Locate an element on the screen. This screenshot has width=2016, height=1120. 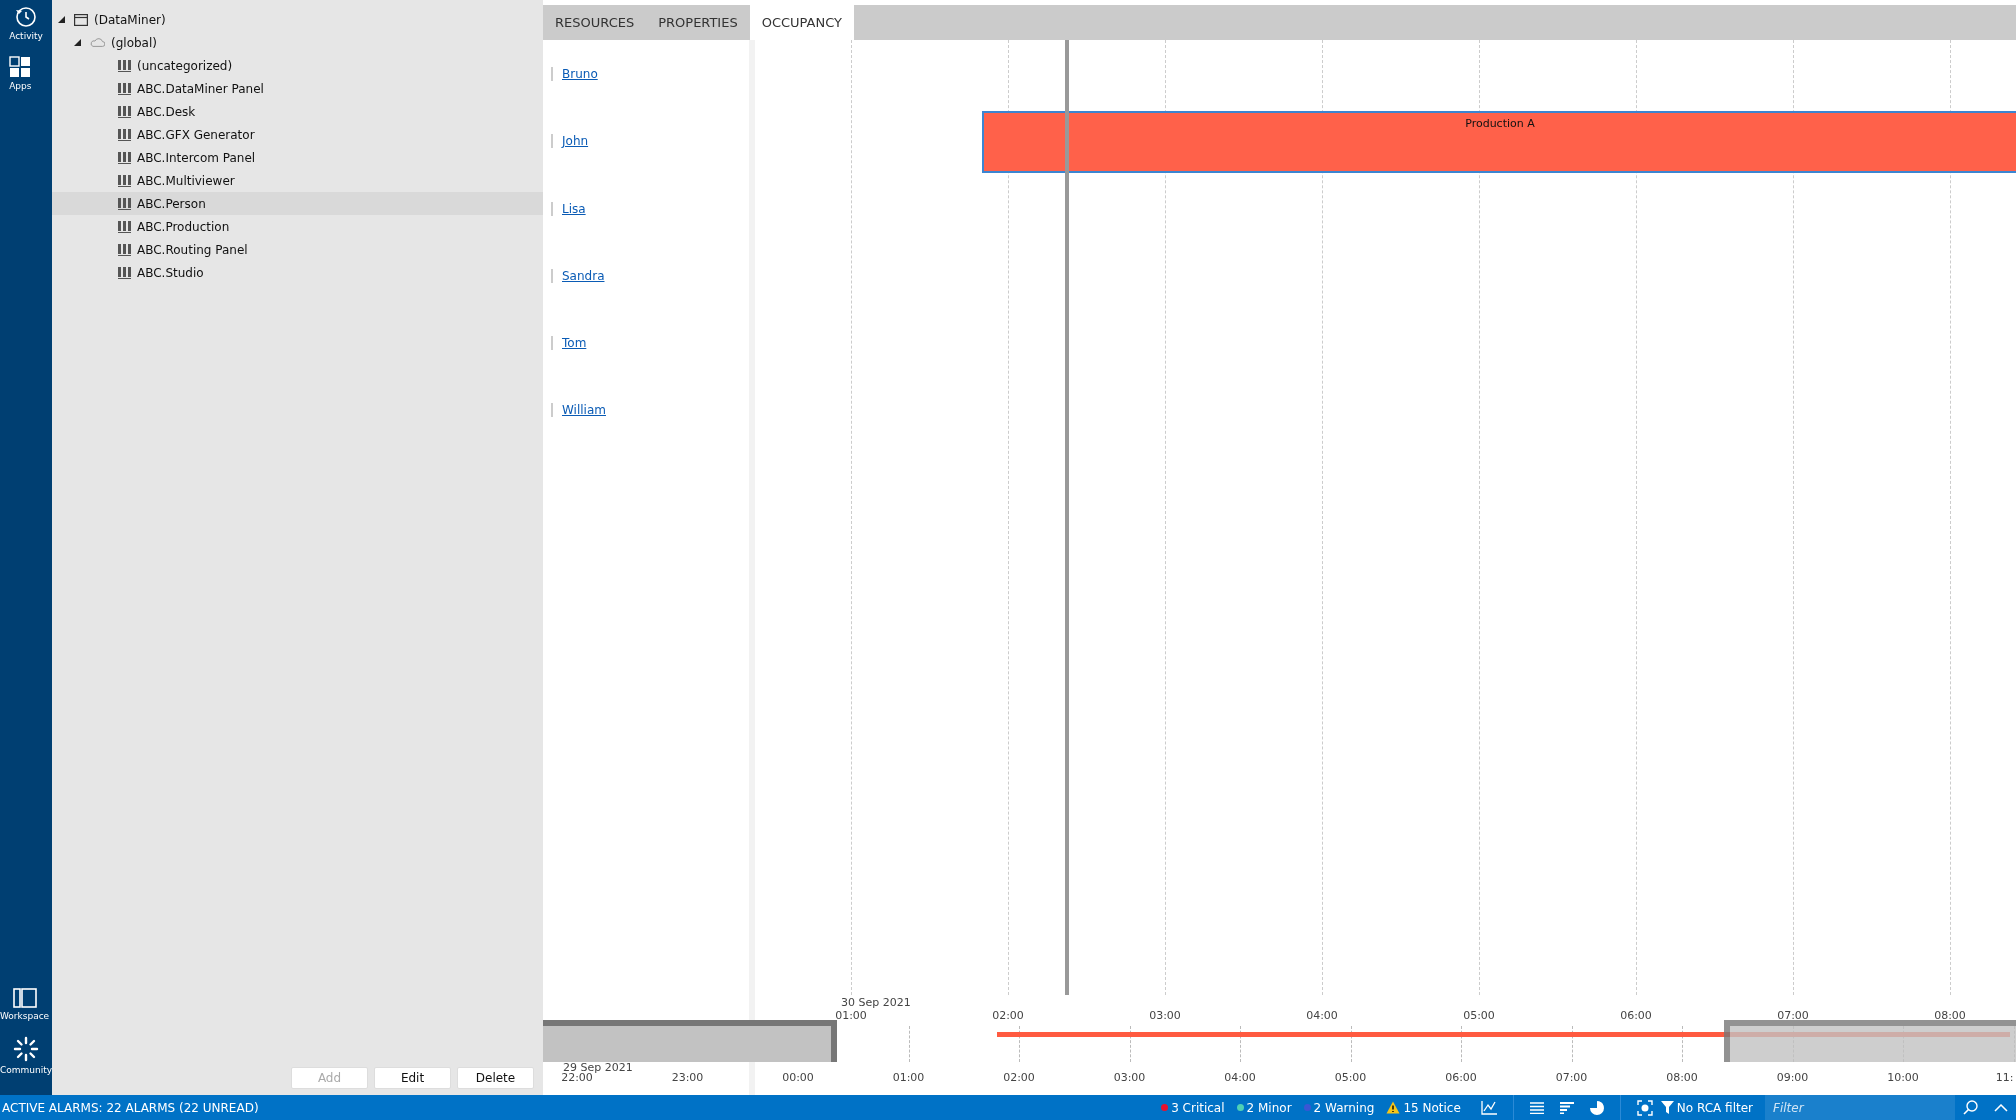
tree-item: (uncategorized) is located at coordinates (297, 65).